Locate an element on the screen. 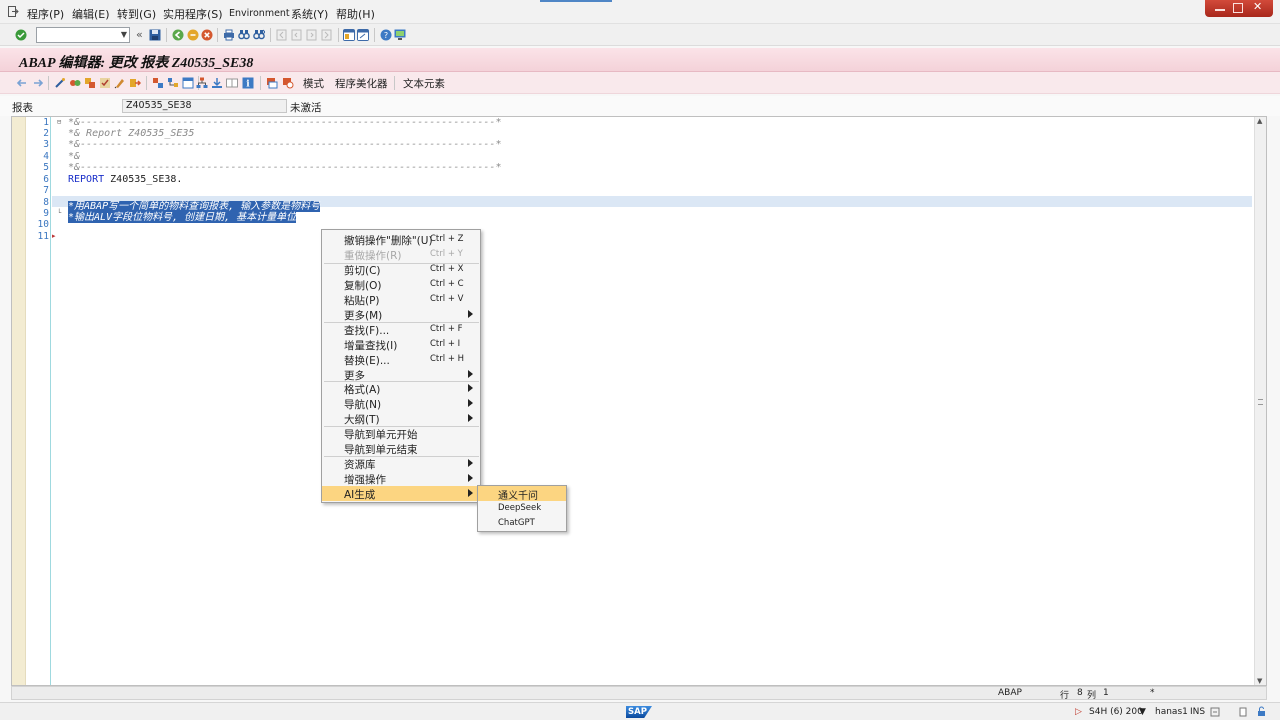 This screenshot has height=720, width=1280. menu-item-incremental-find: 增量查找(I) Ctrl + I is located at coordinates (401, 344).